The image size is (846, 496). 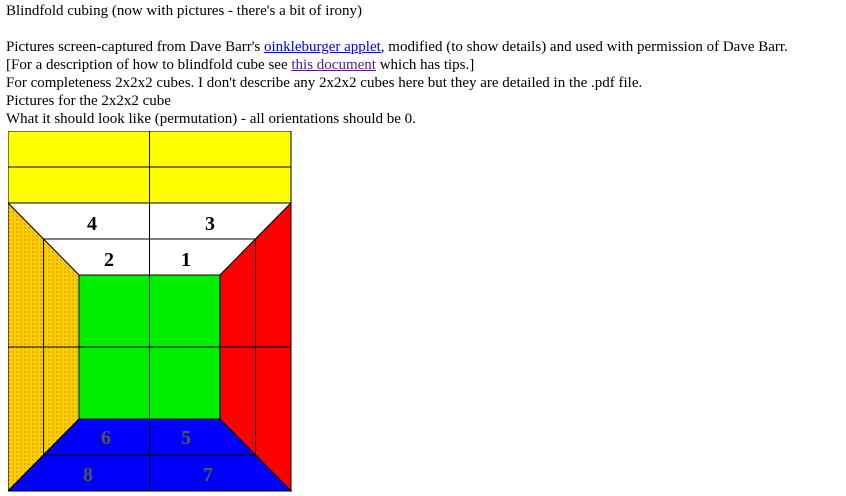 I want to click on piece-label-7: 7, so click(x=208, y=475).